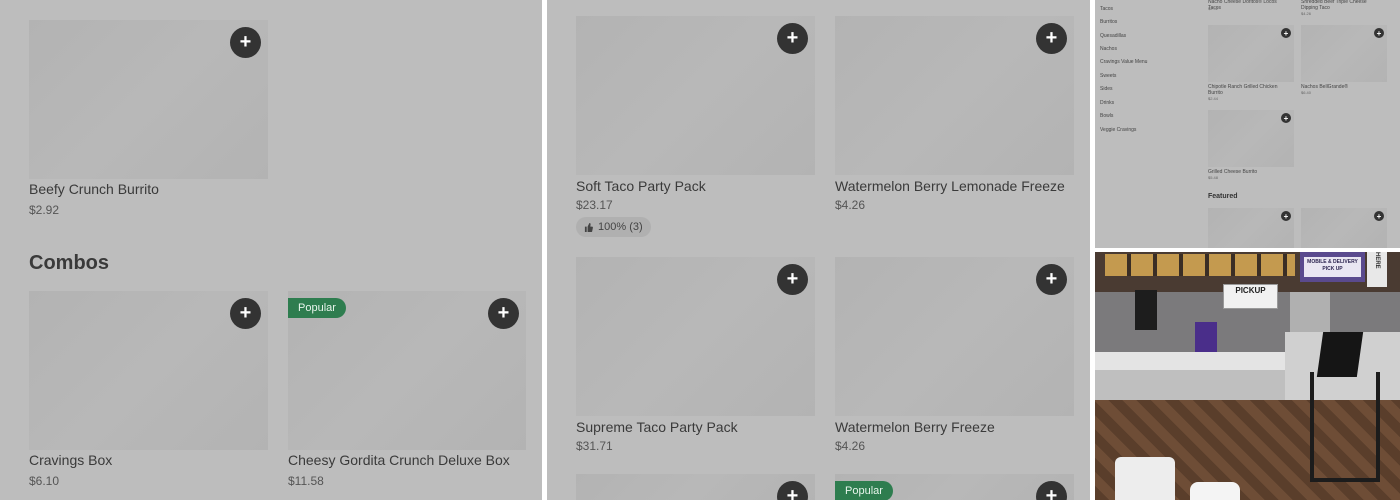  I want to click on nav-item-nachos: Nachos, so click(1108, 49).